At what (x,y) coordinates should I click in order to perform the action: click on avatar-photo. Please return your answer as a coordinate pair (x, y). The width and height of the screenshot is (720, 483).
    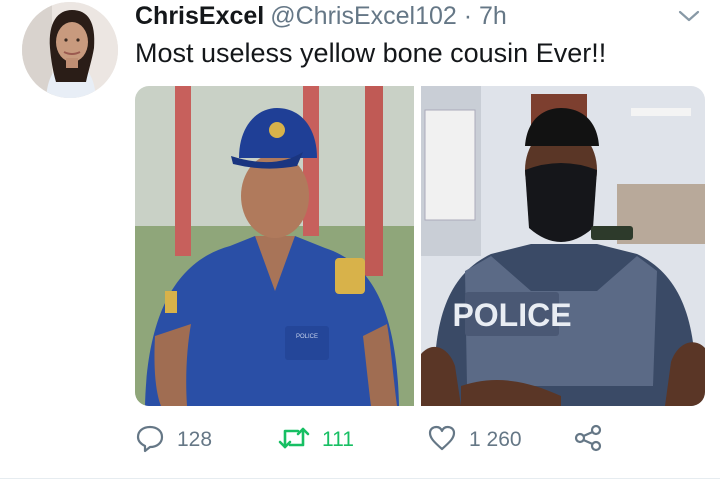
    Looking at the image, I should click on (70, 50).